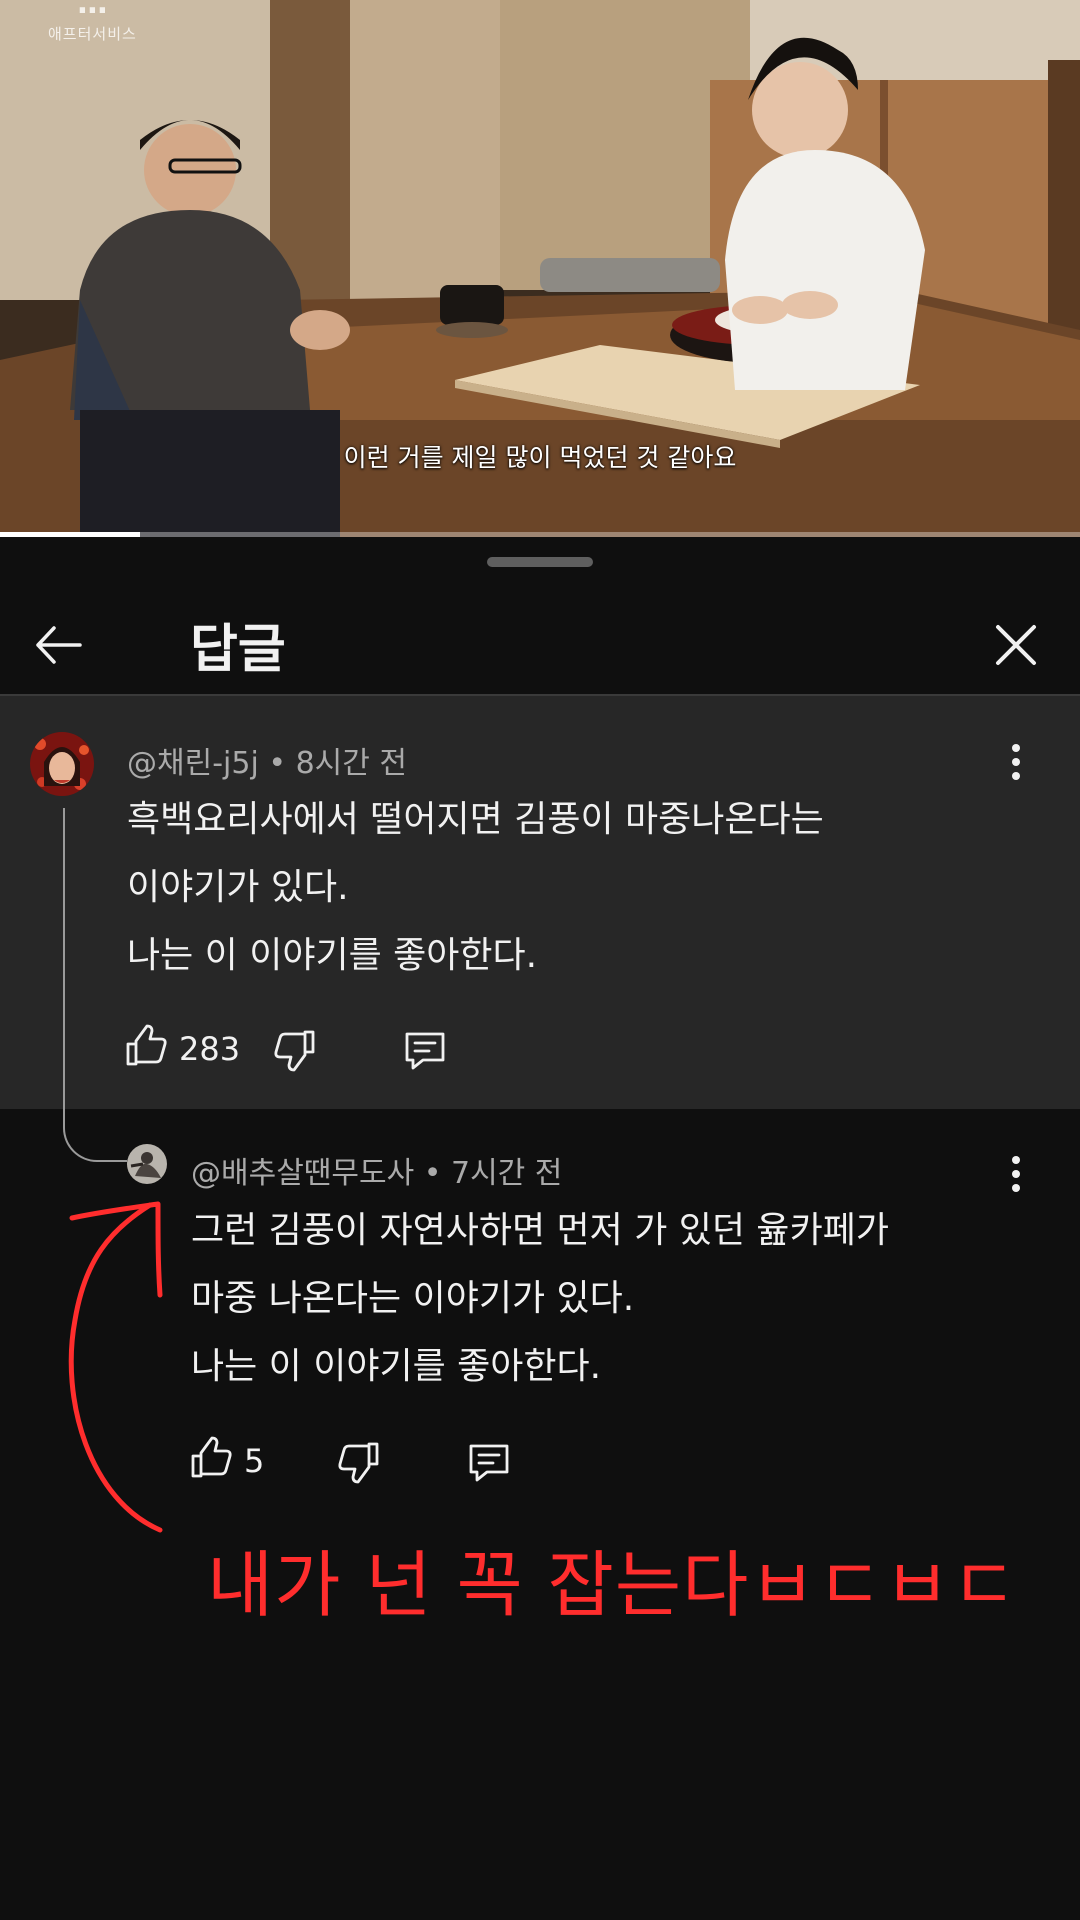 This screenshot has height=1920, width=1080. What do you see at coordinates (540, 1230) in the screenshot?
I see `reply-line: 그런 김풍이 자연사하면 먼저 가 있던 윮카페가` at bounding box center [540, 1230].